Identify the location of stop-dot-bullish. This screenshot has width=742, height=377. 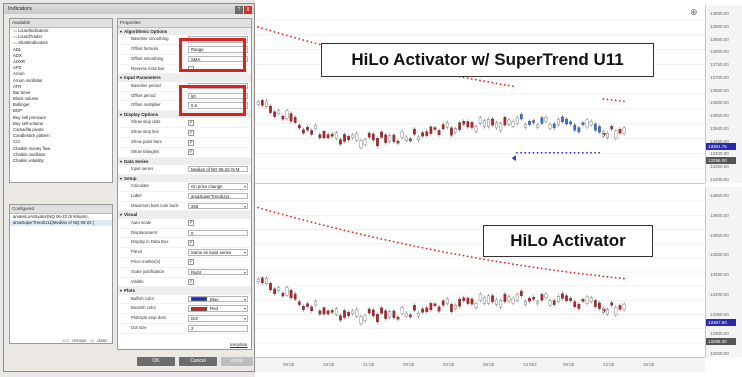
(537, 152).